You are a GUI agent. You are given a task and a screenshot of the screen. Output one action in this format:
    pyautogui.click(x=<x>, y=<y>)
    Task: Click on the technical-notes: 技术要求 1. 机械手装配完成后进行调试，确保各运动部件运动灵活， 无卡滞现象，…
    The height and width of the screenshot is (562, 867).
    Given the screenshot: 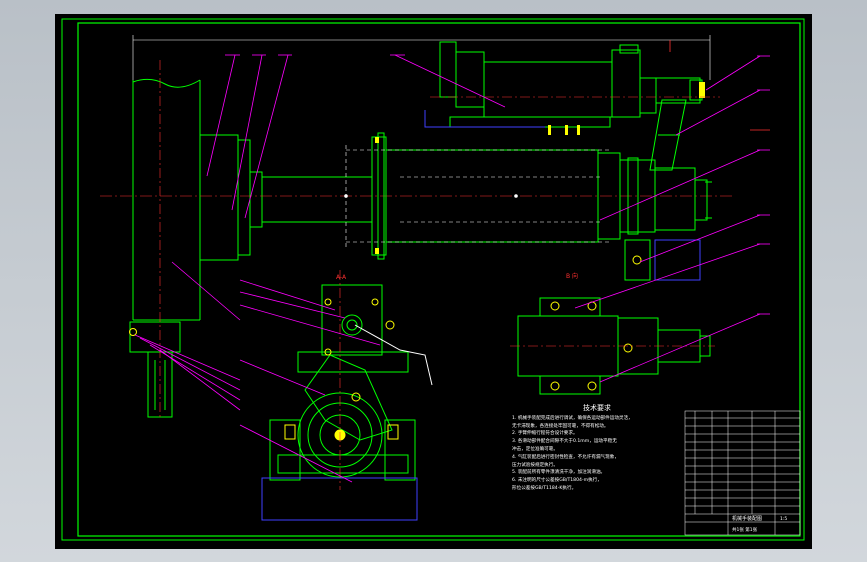 What is the action you would take?
    pyautogui.click(x=597, y=448)
    